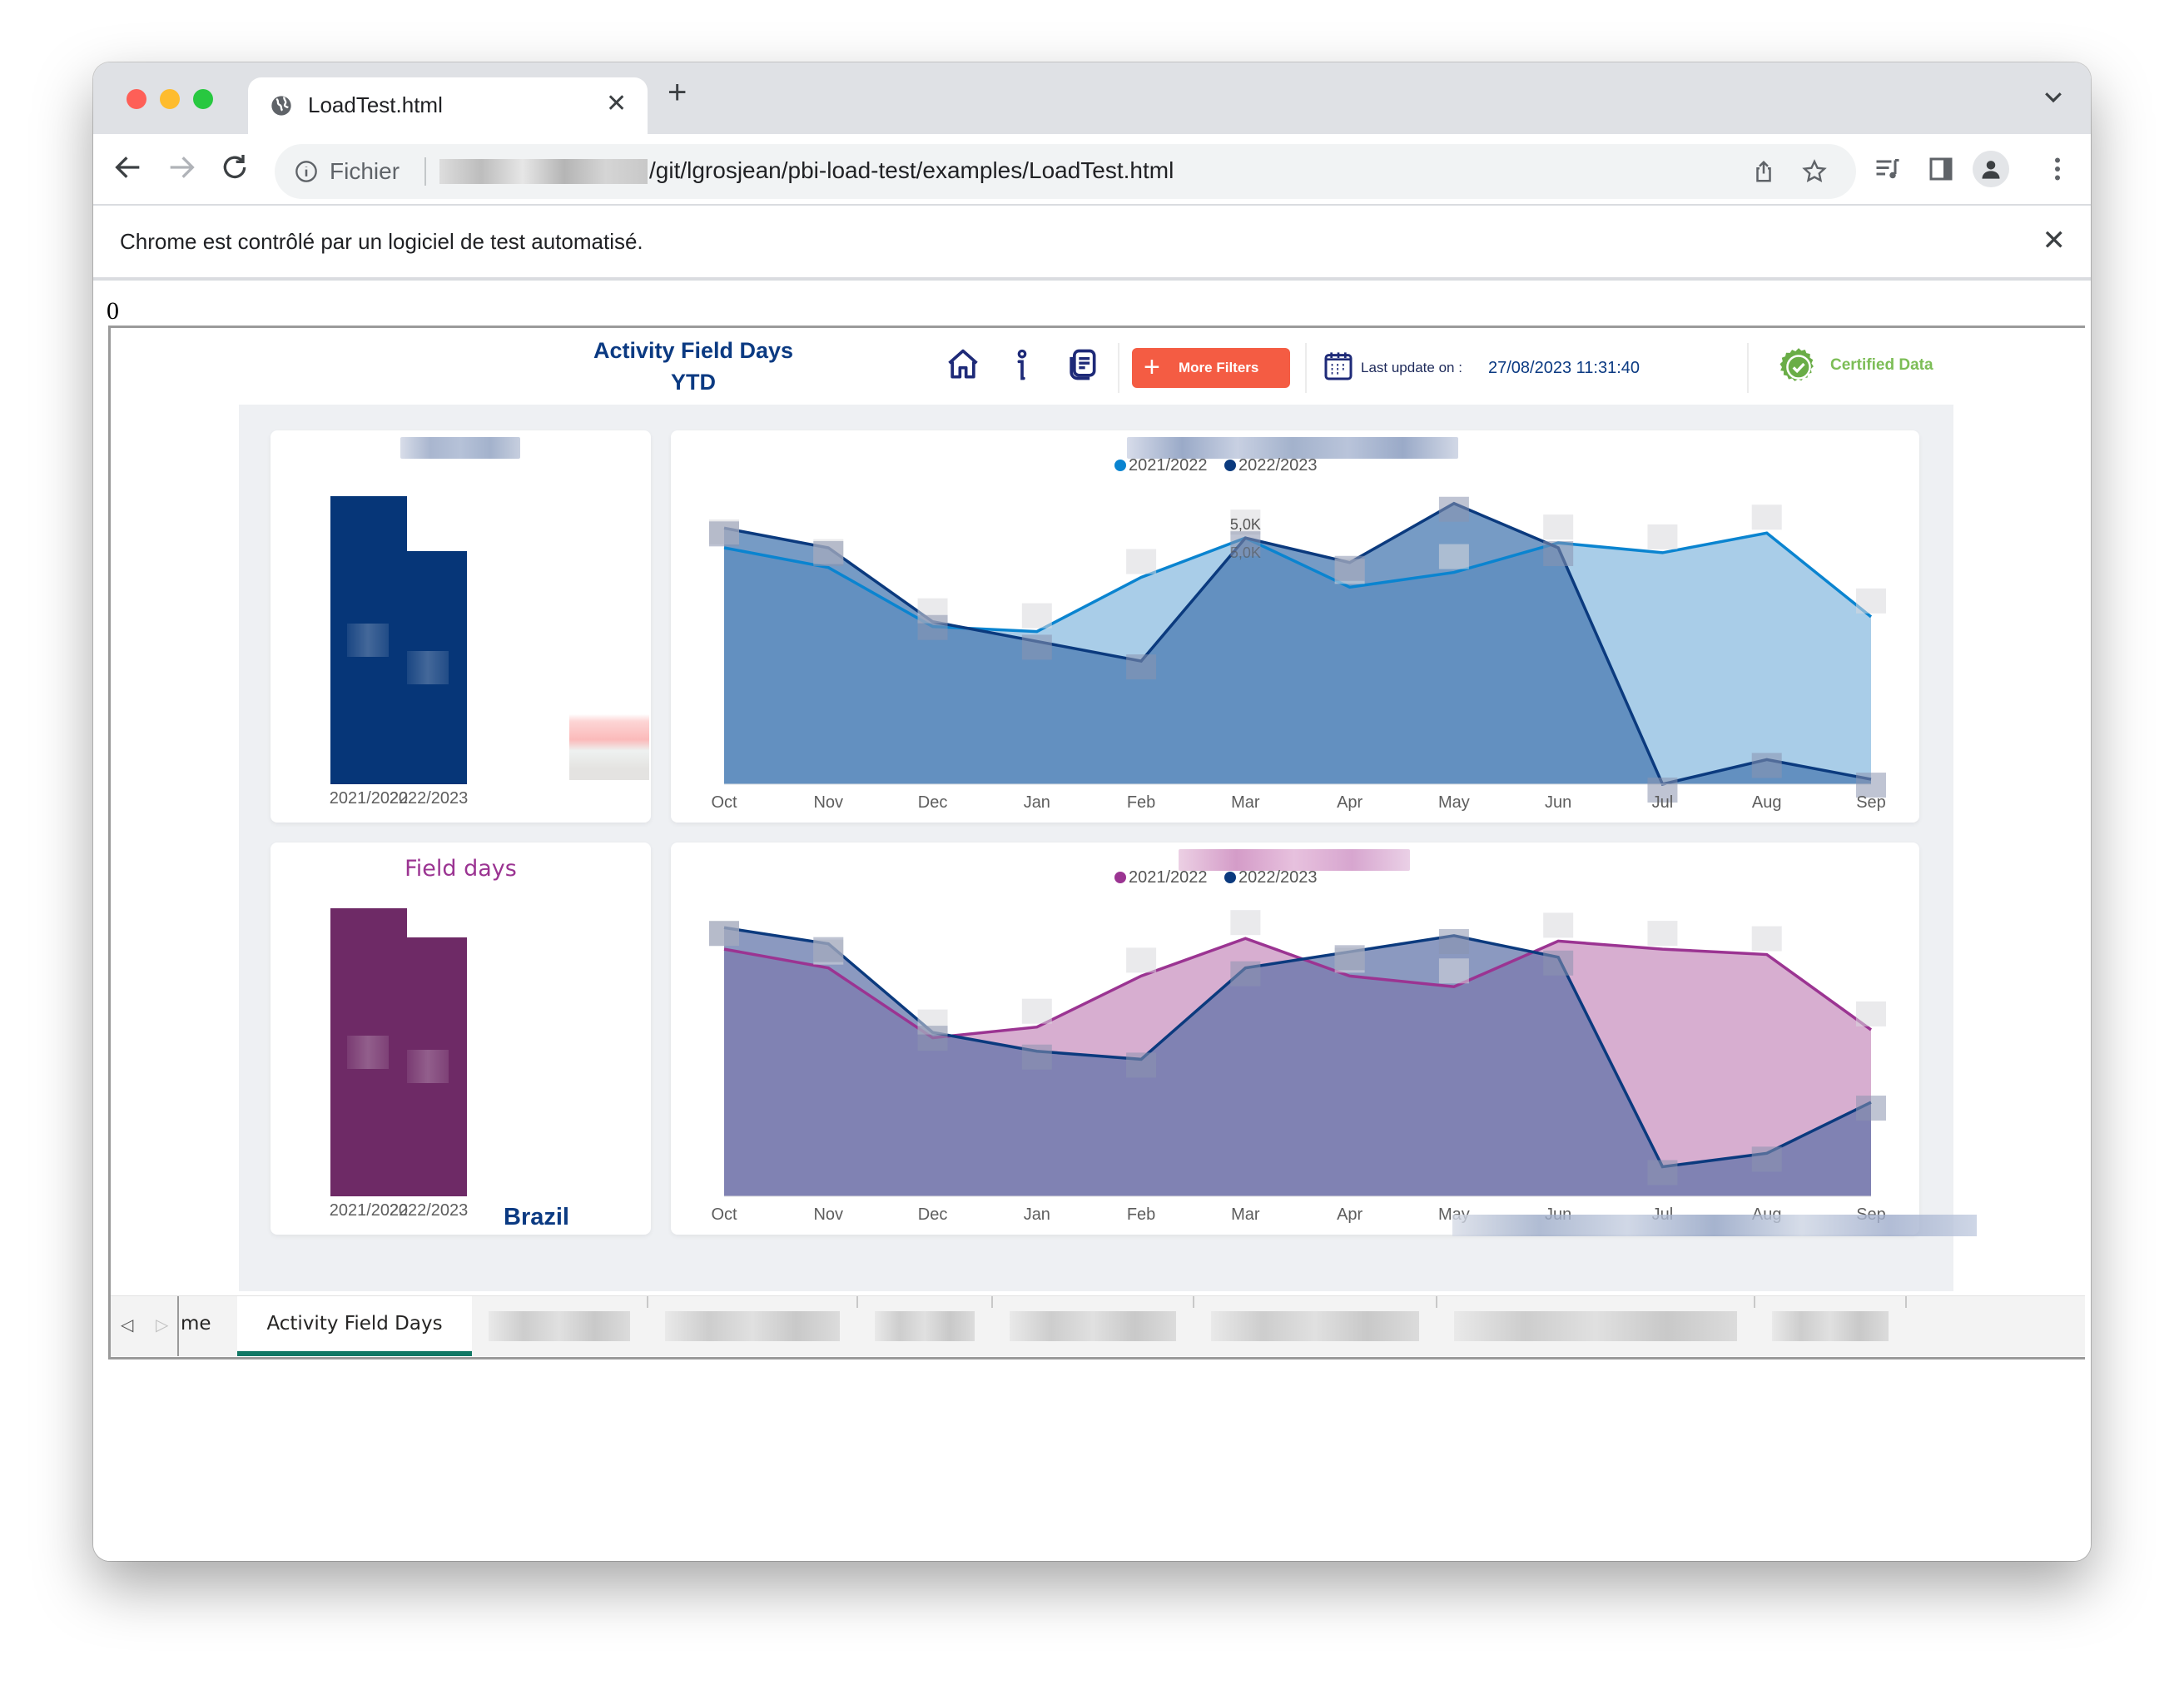 This screenshot has width=2184, height=1685. I want to click on more-filters-button: + More Filters, so click(1211, 368).